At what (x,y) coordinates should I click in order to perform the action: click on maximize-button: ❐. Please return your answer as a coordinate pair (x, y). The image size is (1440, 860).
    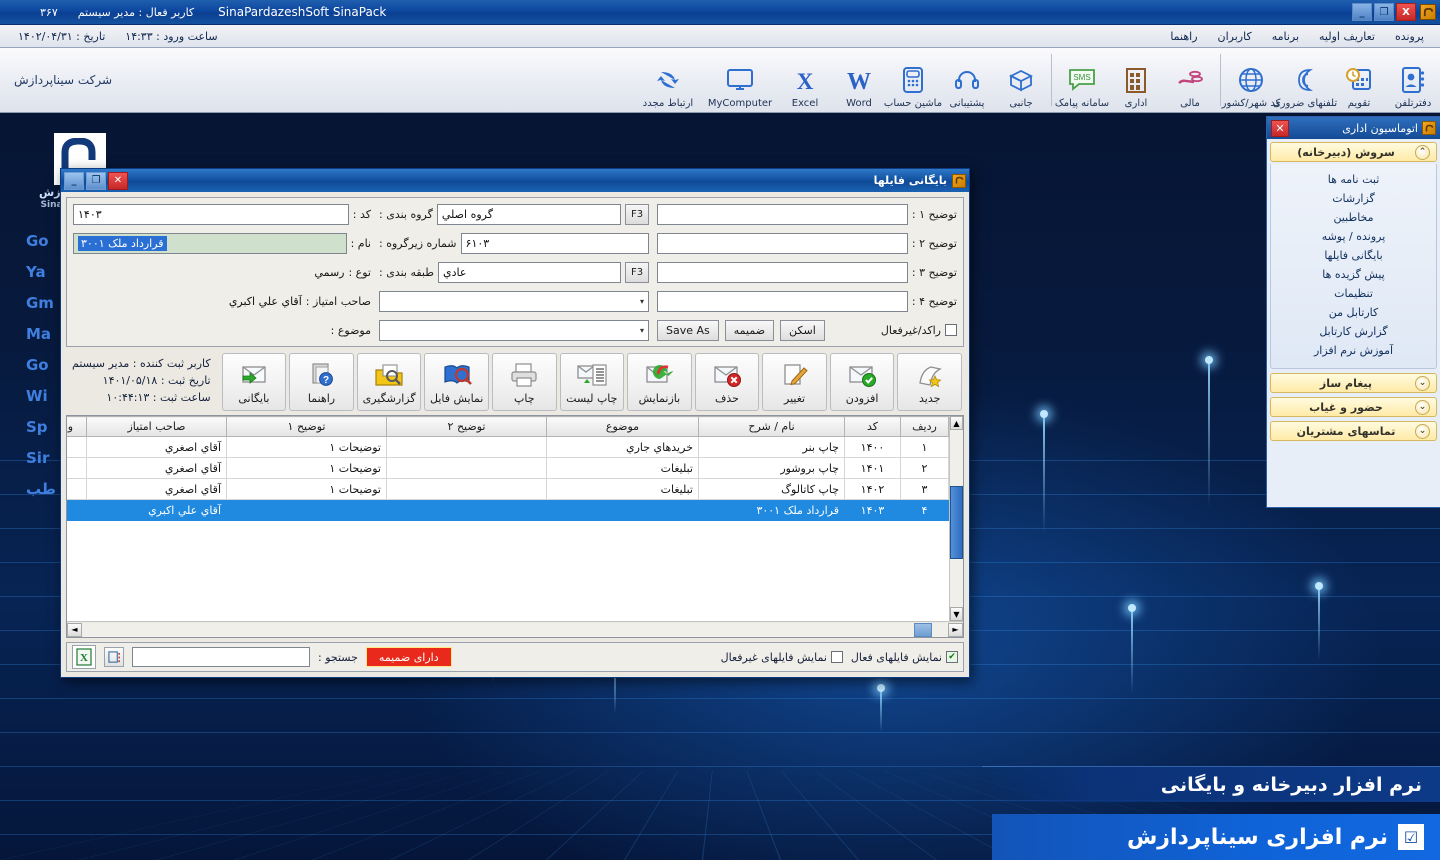
    Looking at the image, I should click on (1384, 12).